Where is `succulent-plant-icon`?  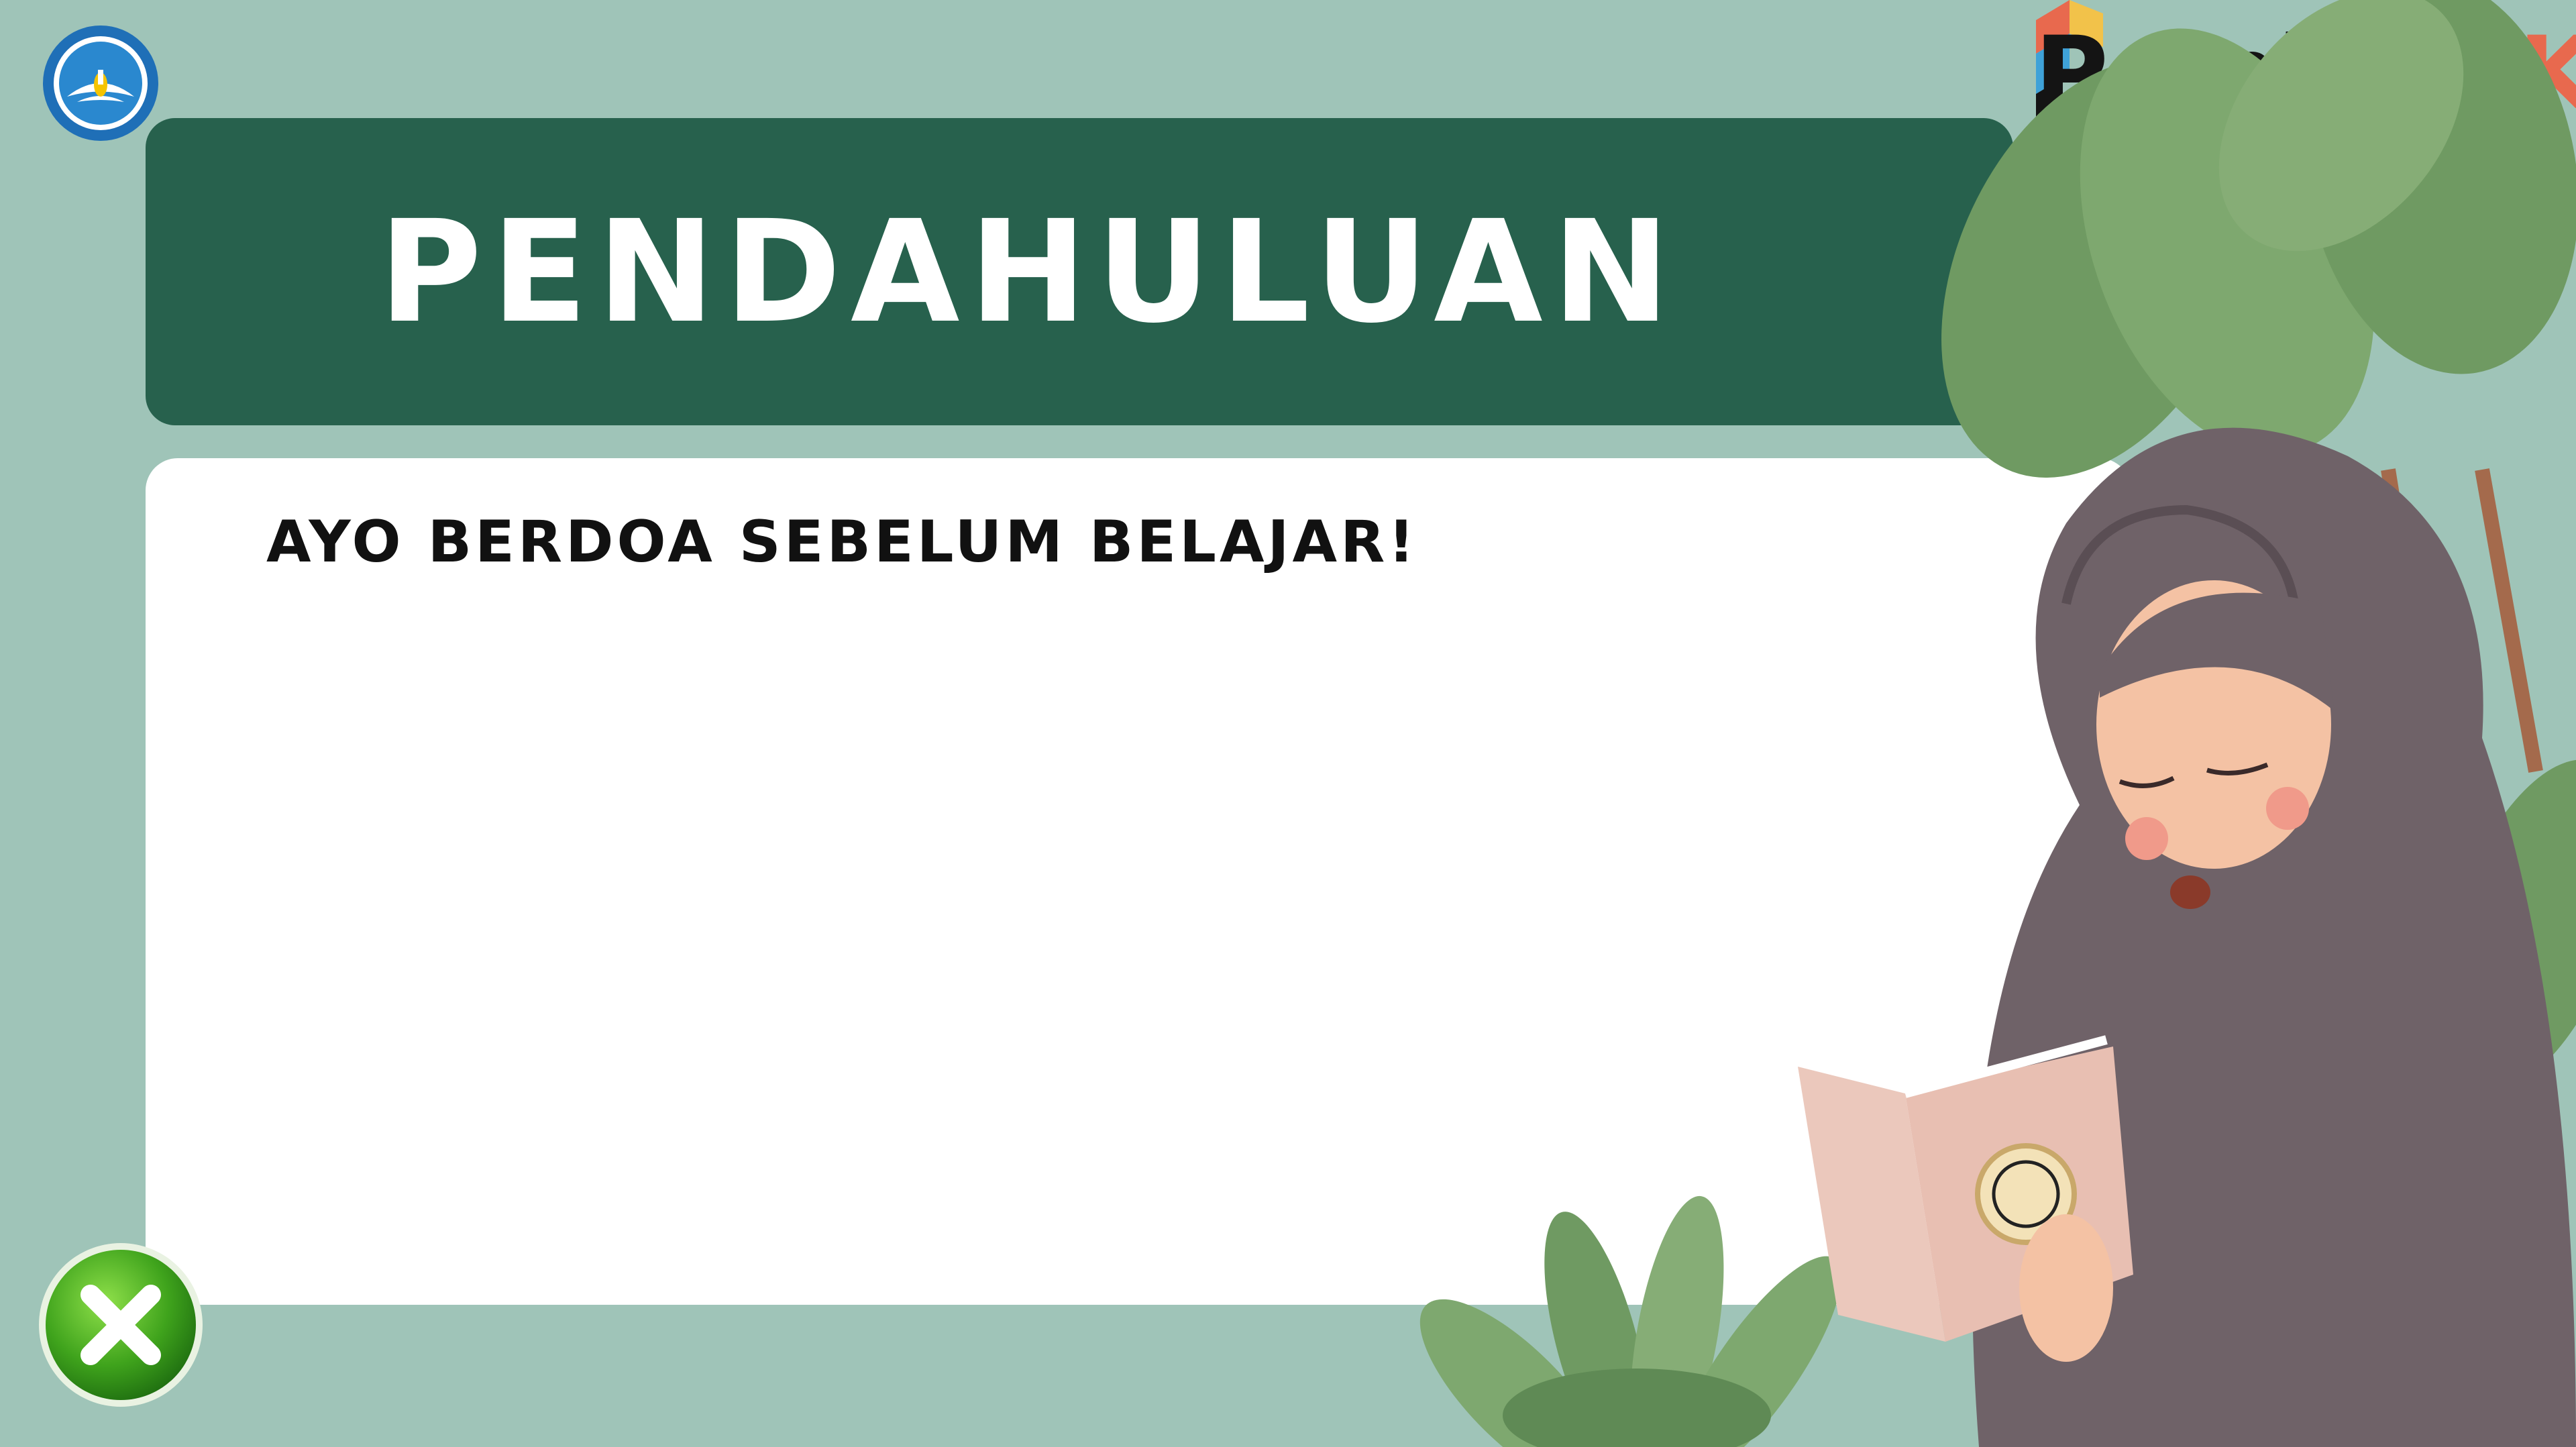 succulent-plant-icon is located at coordinates (1630, 1321).